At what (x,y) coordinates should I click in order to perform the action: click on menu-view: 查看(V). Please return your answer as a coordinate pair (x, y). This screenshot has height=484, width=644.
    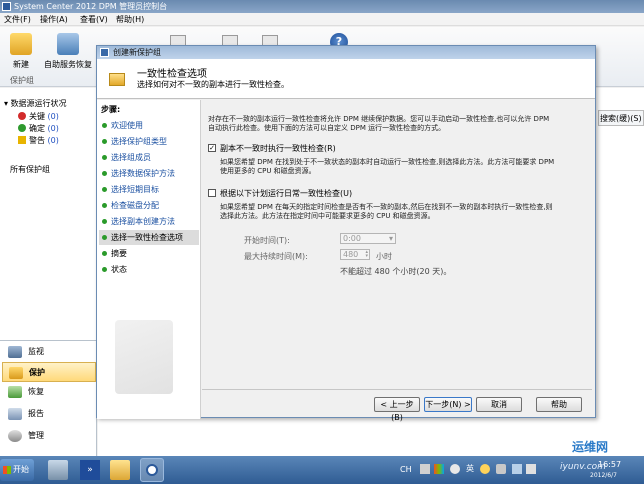
    Looking at the image, I should click on (94, 19).